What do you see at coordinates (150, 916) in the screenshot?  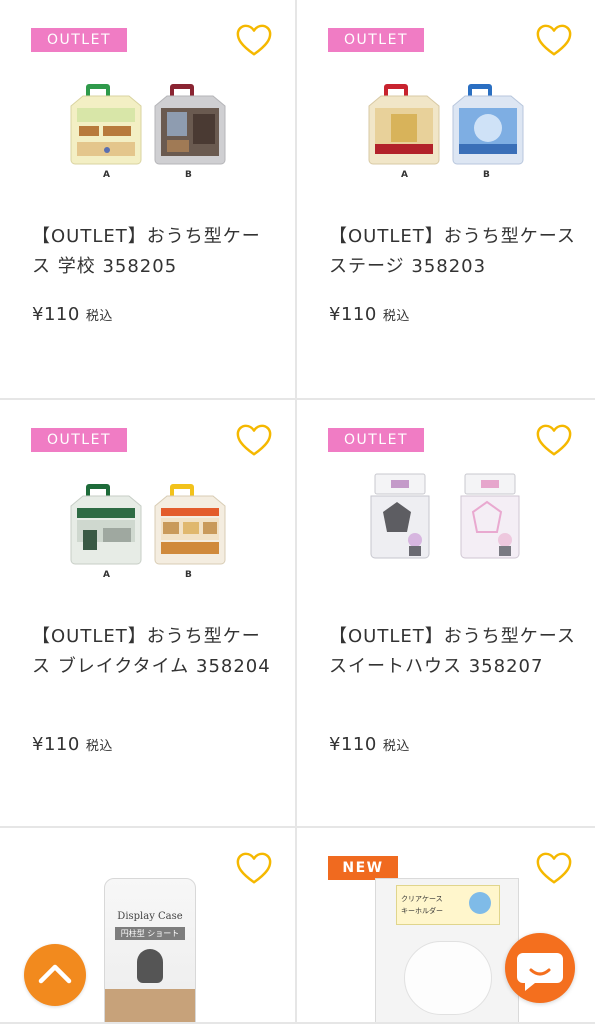 I see `package-label-1: Display Case` at bounding box center [150, 916].